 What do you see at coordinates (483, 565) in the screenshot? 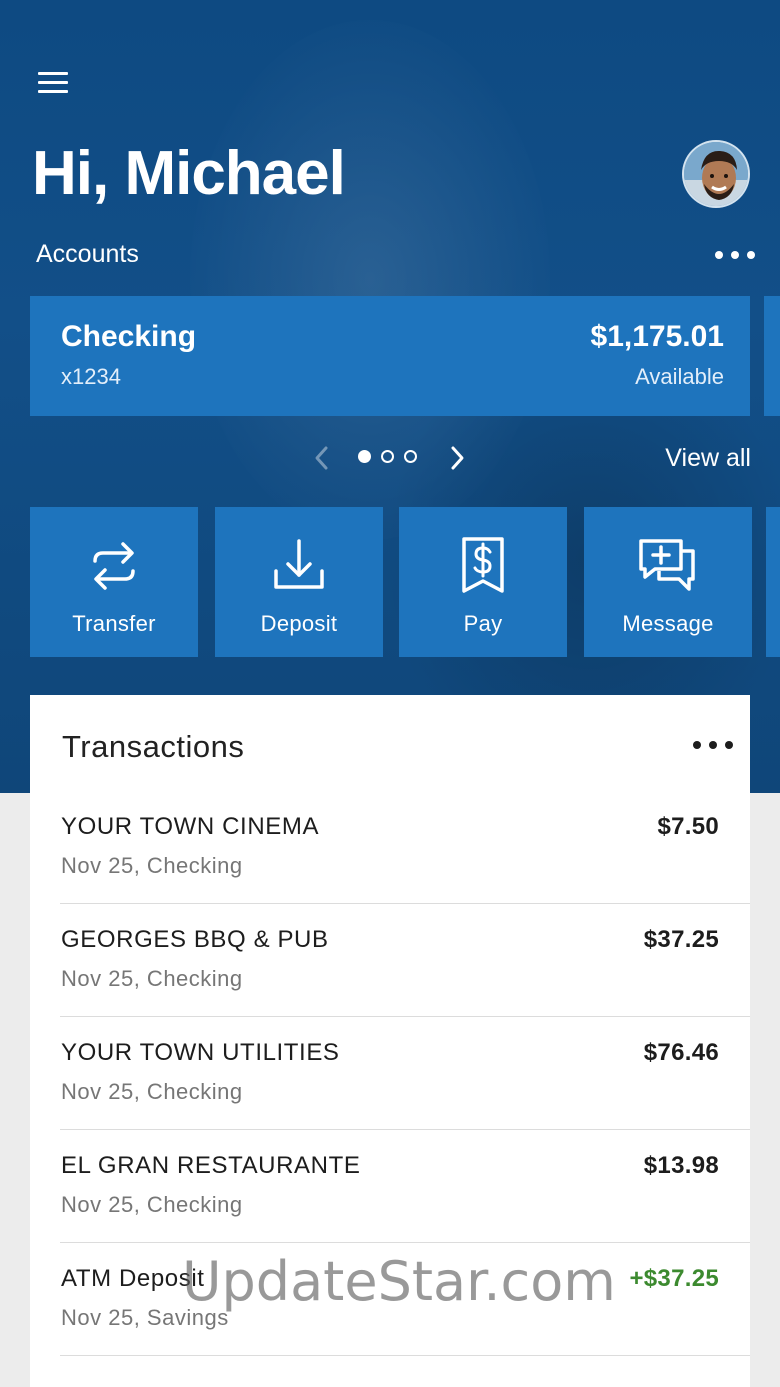
I see `receipt-dollar-icon` at bounding box center [483, 565].